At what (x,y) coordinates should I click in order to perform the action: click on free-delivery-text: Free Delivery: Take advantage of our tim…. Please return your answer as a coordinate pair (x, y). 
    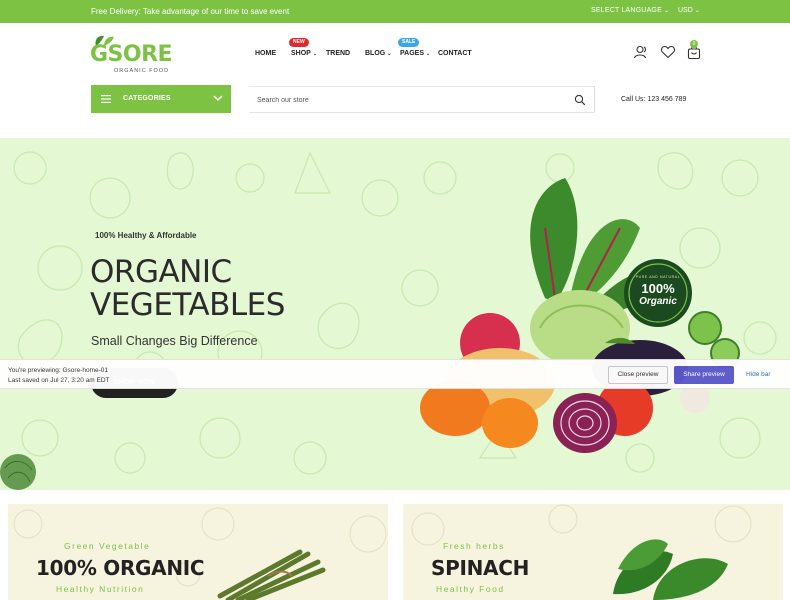
    Looking at the image, I should click on (190, 11).